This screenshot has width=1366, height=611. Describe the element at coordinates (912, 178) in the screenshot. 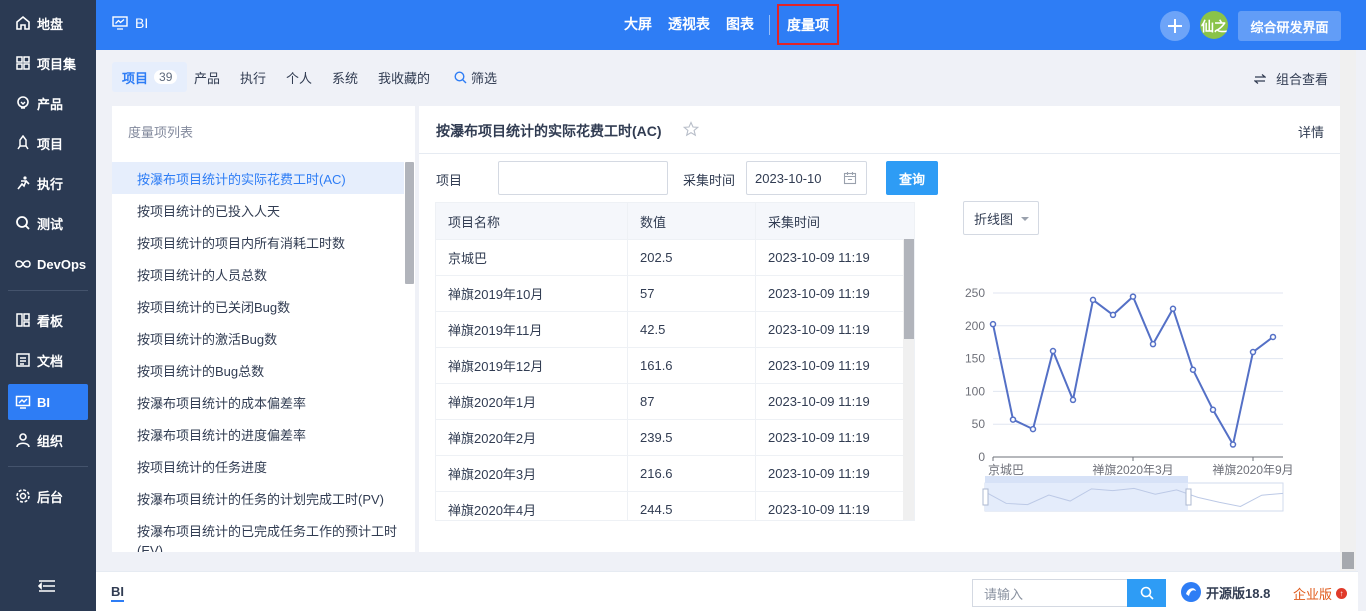

I see `query-button: 查询` at that location.